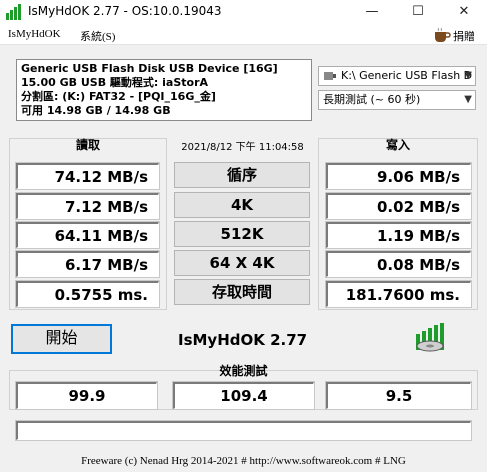 This screenshot has height=472, width=487. I want to click on read-sequential-value: 74.12 MB/s, so click(87, 176).